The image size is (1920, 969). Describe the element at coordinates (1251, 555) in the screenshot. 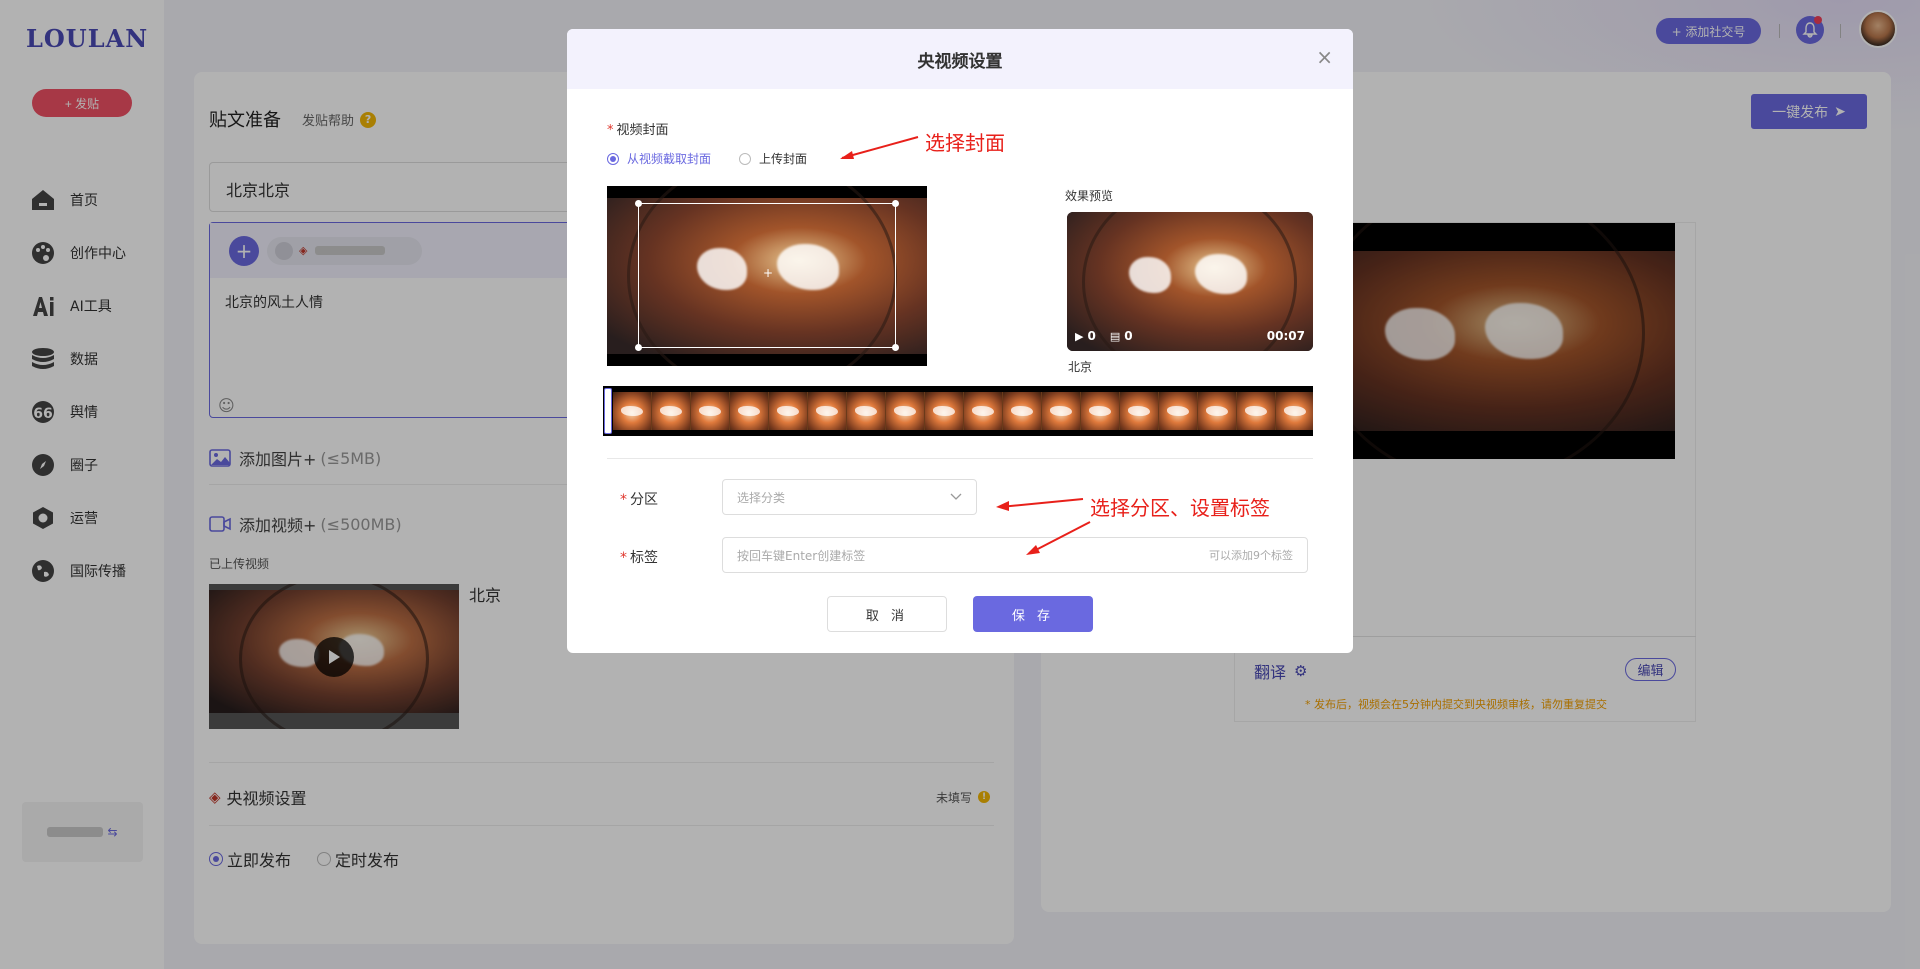

I see `tags-hint: 可以添加9个标签` at that location.